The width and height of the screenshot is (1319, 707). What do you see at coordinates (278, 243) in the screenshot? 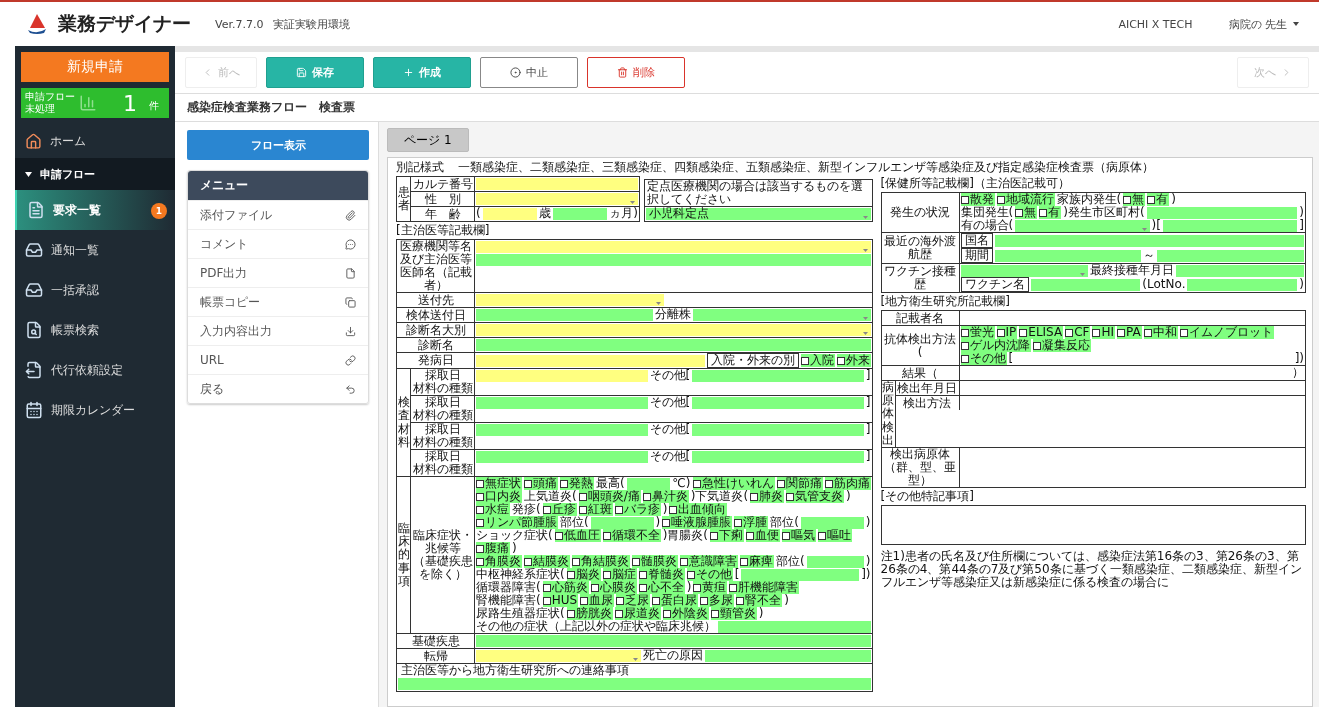
I see `menu-item: コメント` at bounding box center [278, 243].